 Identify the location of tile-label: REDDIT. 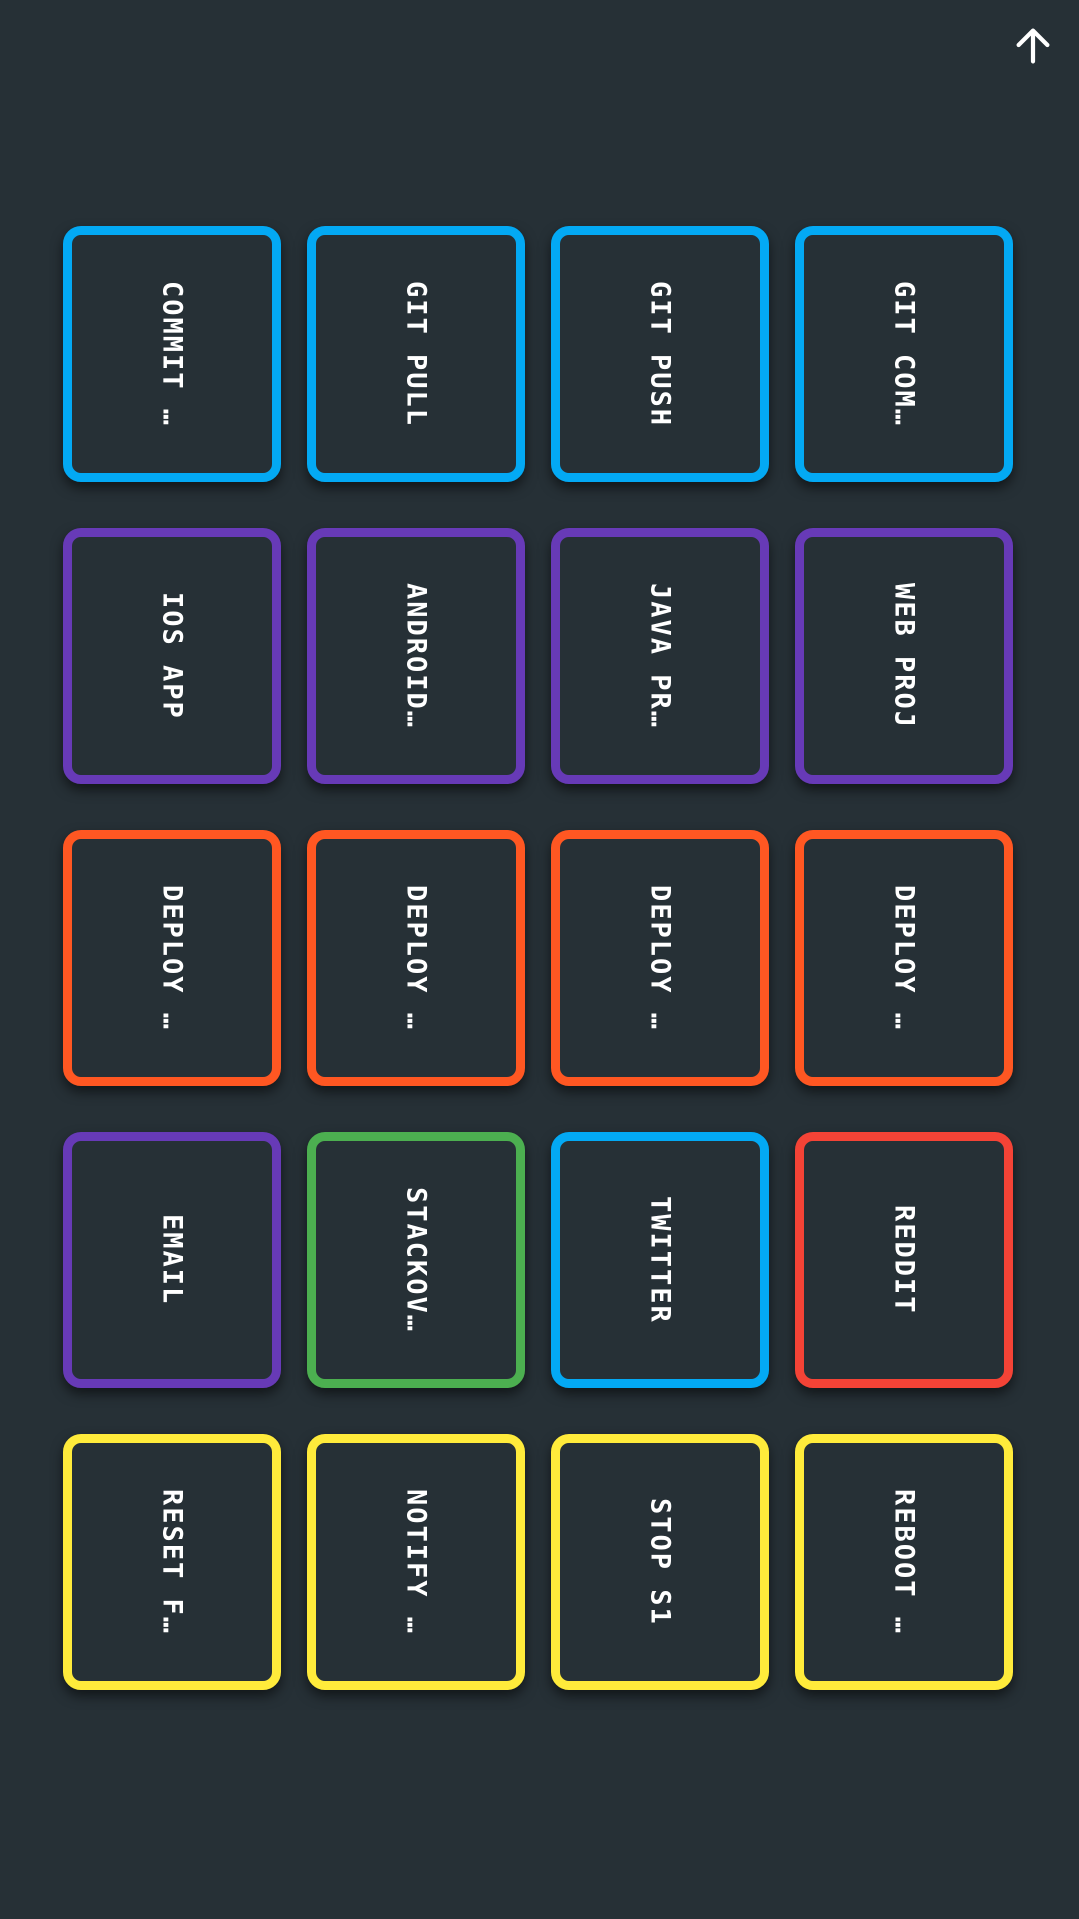
(904, 1260).